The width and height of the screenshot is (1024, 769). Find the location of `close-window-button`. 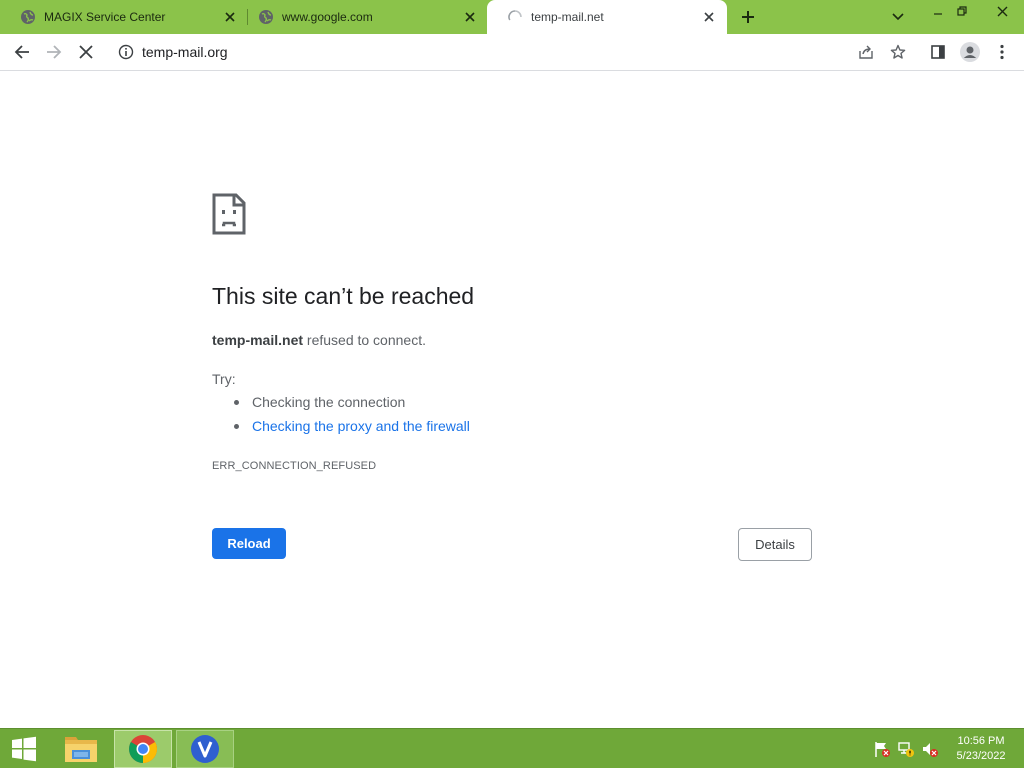

close-window-button is located at coordinates (1002, 11).